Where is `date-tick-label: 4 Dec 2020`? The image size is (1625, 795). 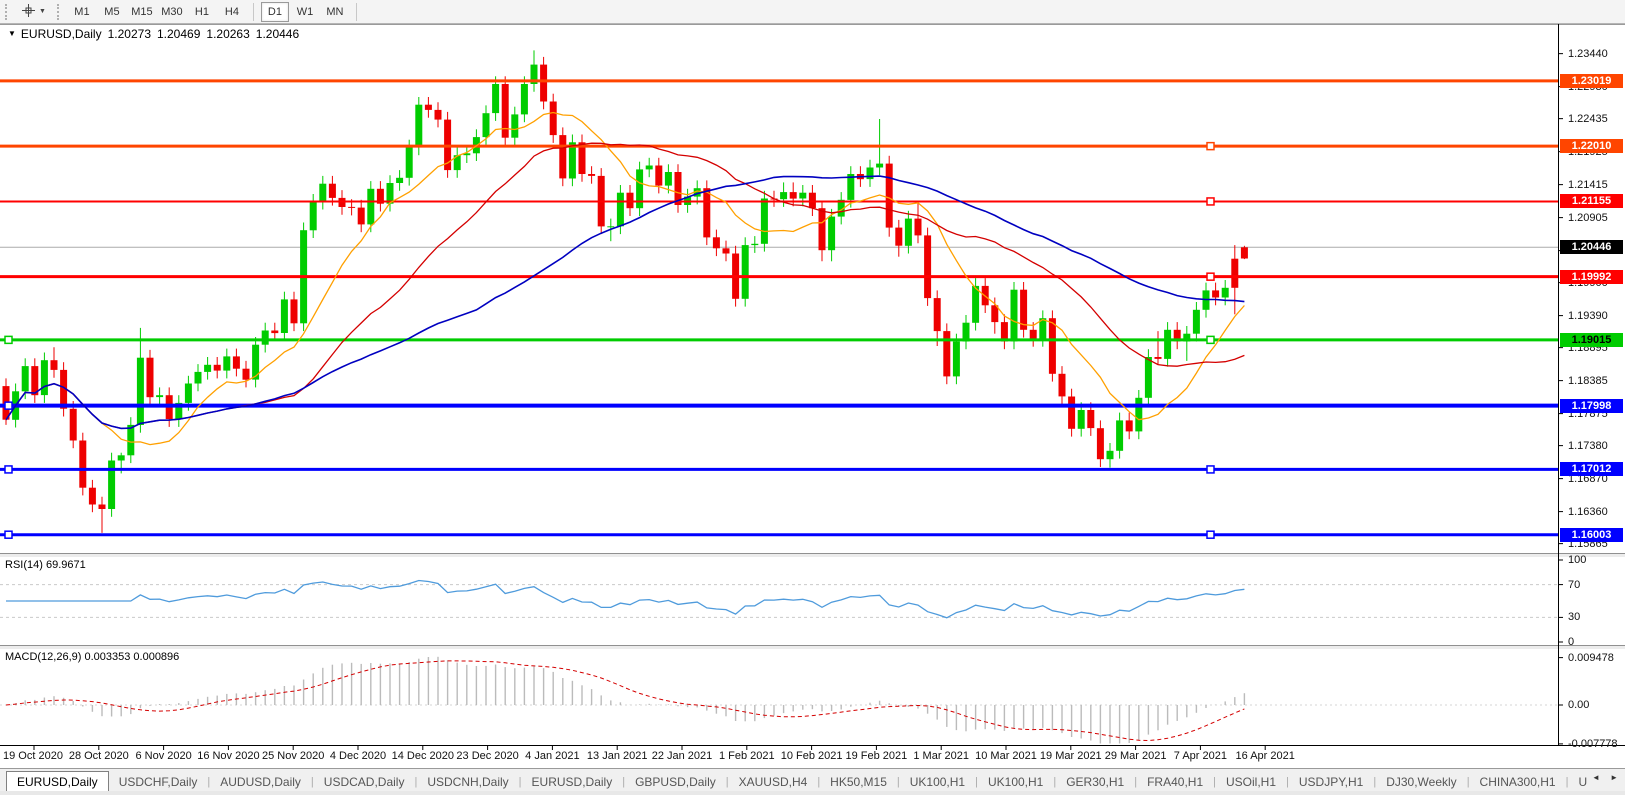 date-tick-label: 4 Dec 2020 is located at coordinates (358, 756).